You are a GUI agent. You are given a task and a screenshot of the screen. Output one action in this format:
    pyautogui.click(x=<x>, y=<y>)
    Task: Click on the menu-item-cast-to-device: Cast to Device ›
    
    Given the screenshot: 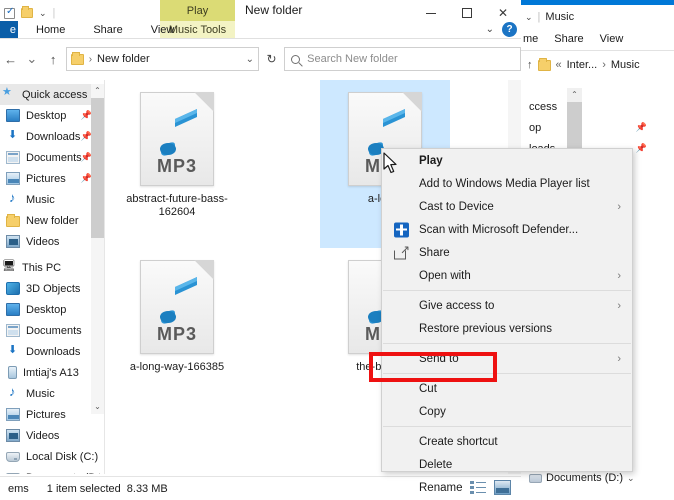 What is the action you would take?
    pyautogui.click(x=507, y=206)
    